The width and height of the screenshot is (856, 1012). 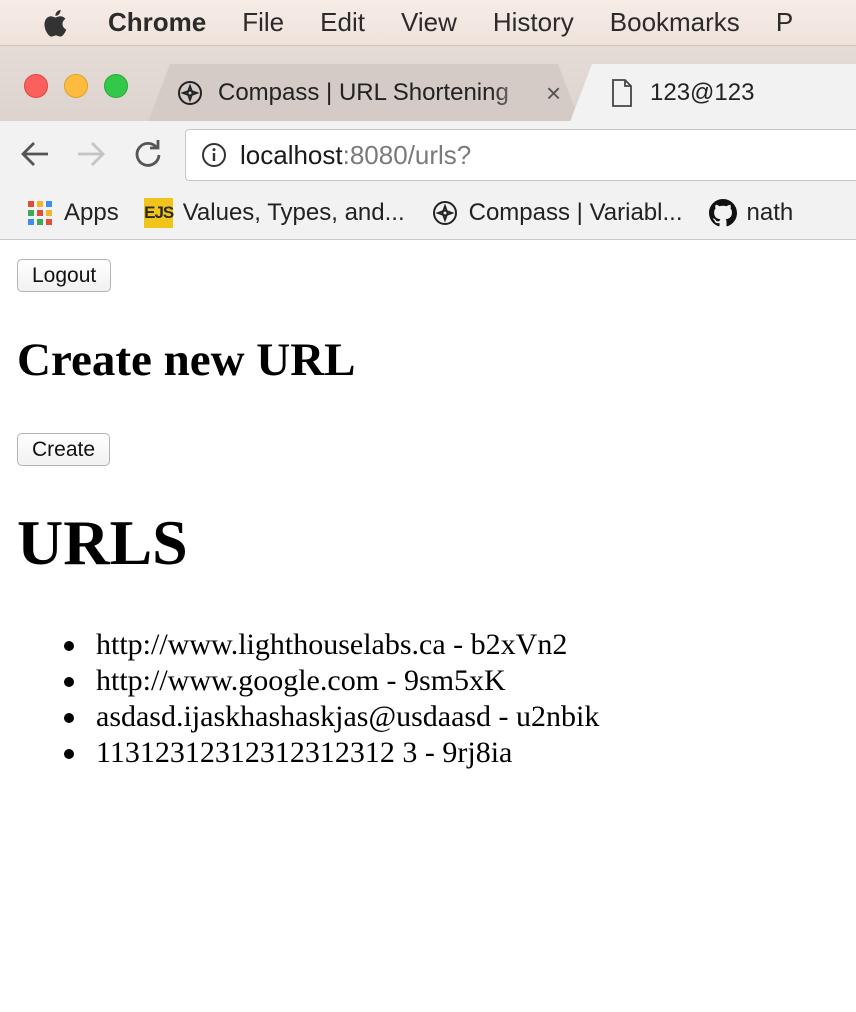 I want to click on github-icon, so click(x=722, y=213).